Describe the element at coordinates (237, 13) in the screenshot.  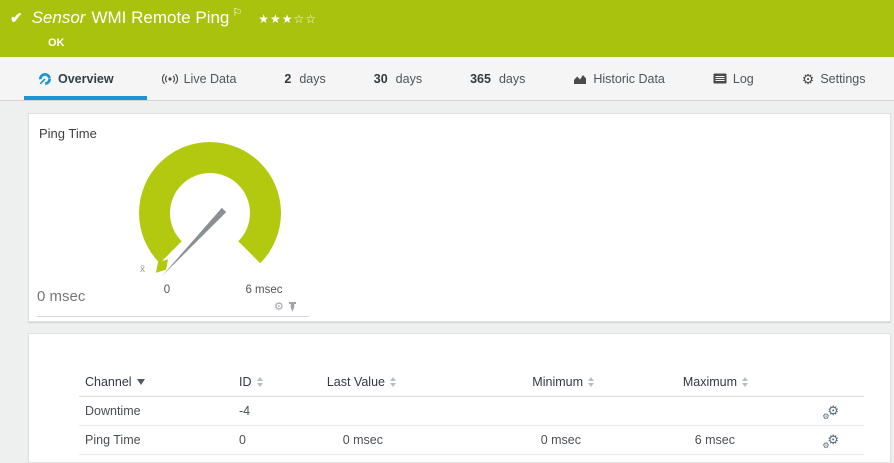
I see `flag-icon: ⚐` at that location.